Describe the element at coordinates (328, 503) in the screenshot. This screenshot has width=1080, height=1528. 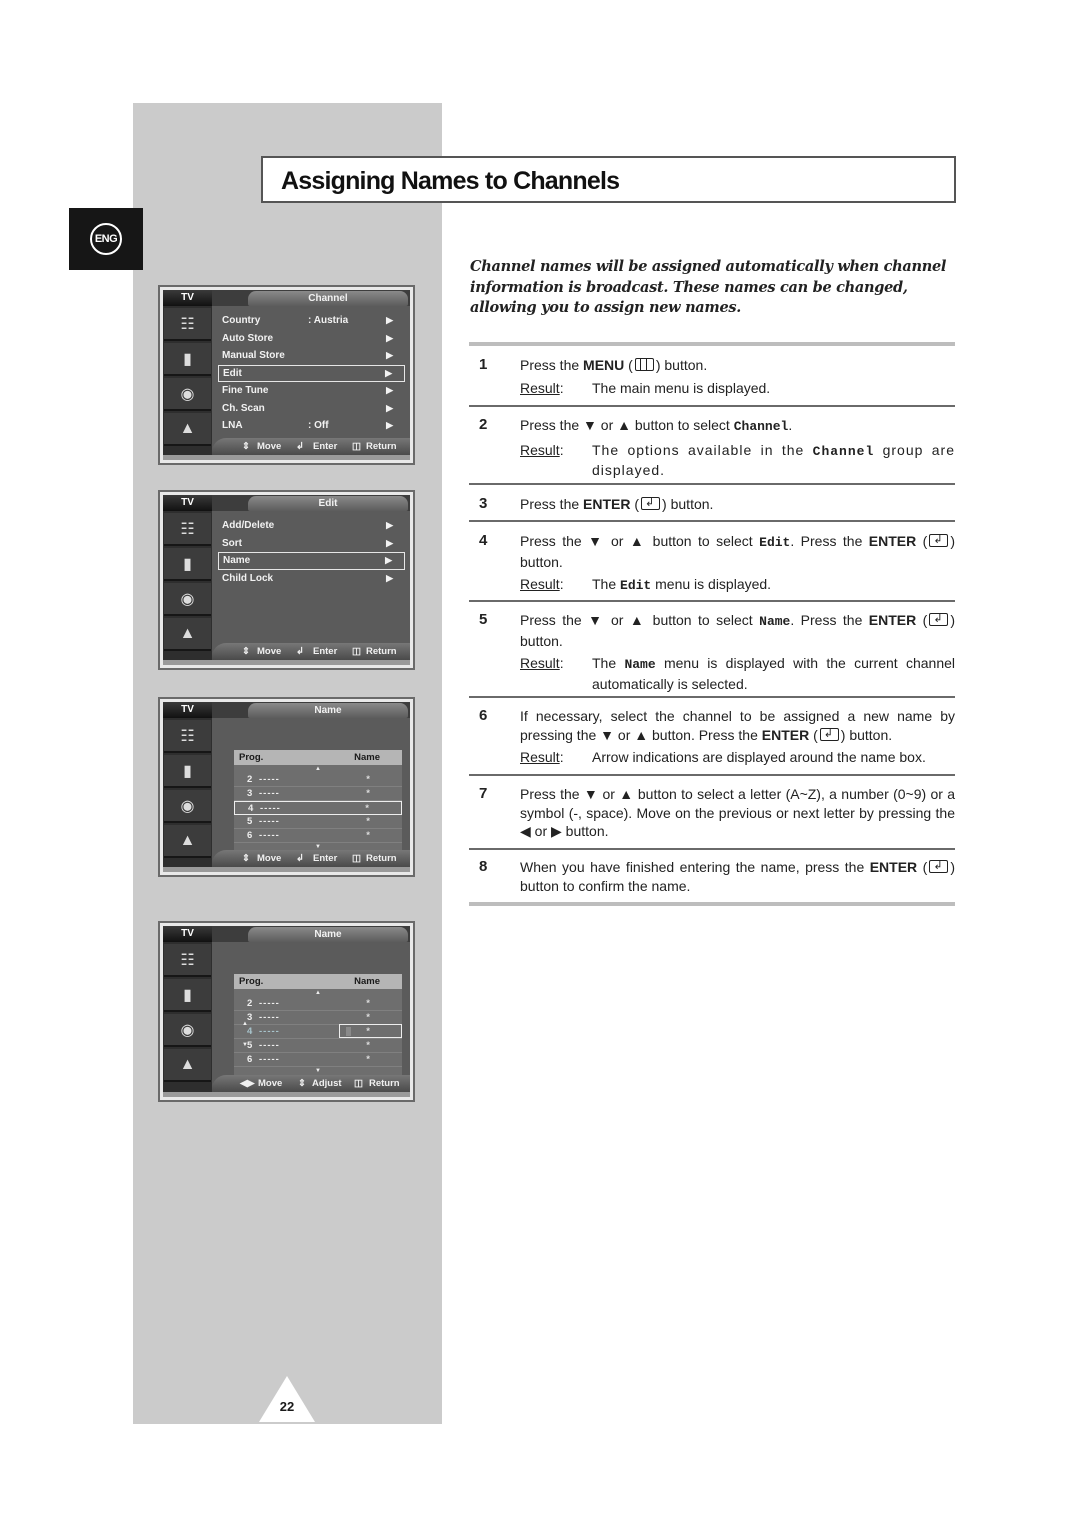
I see `osd-title: Edit` at that location.